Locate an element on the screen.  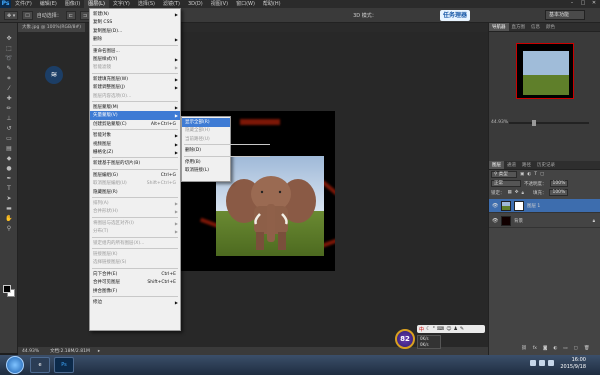
menu-item: 拼合图像(F) is located at coordinates (135, 291).